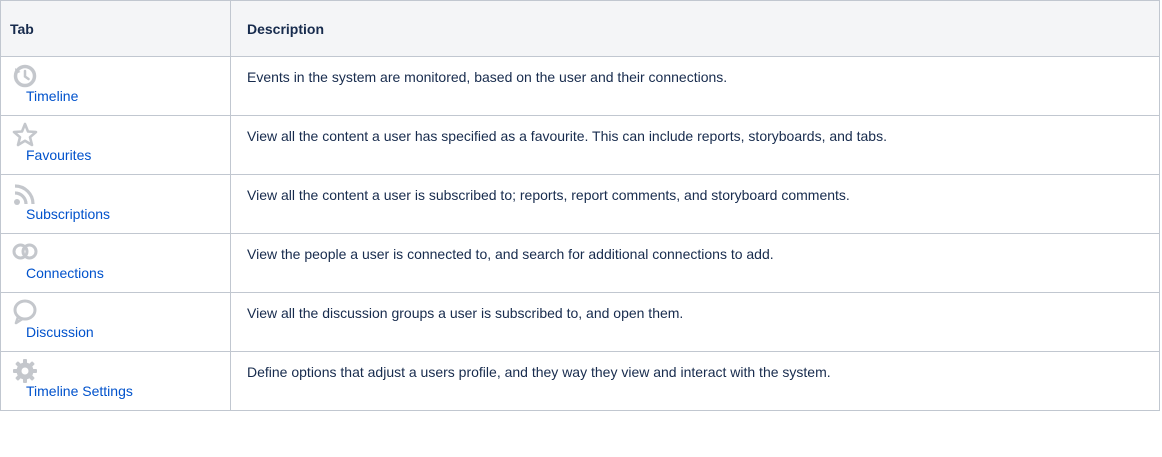 This screenshot has width=1162, height=457. Describe the element at coordinates (115, 86) in the screenshot. I see `tab-cell: Timeline` at that location.